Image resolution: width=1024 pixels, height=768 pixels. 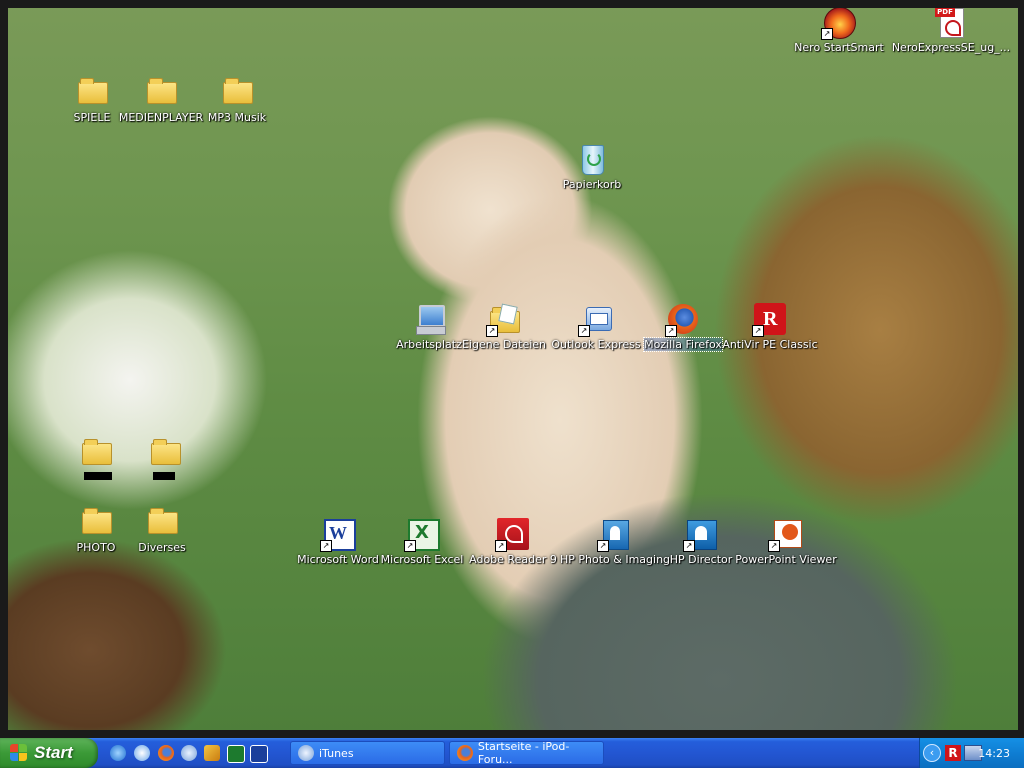 I want to click on excel-icon: X ↗, so click(x=422, y=535).